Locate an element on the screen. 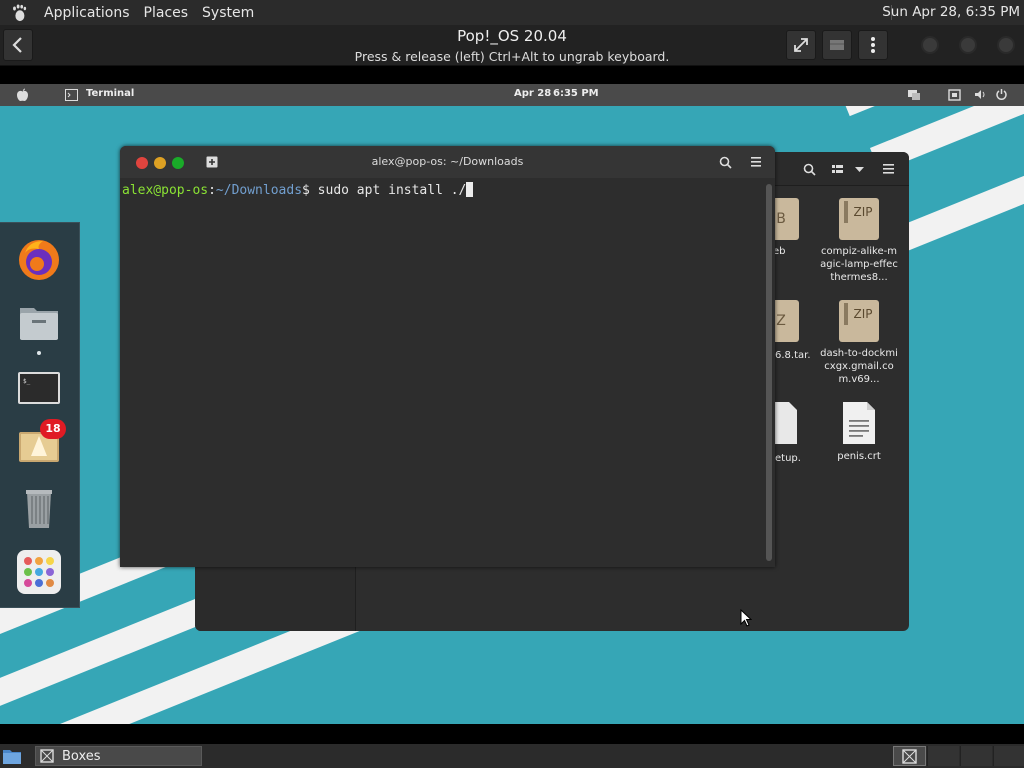  host-taskbar: Boxes is located at coordinates (512, 756).